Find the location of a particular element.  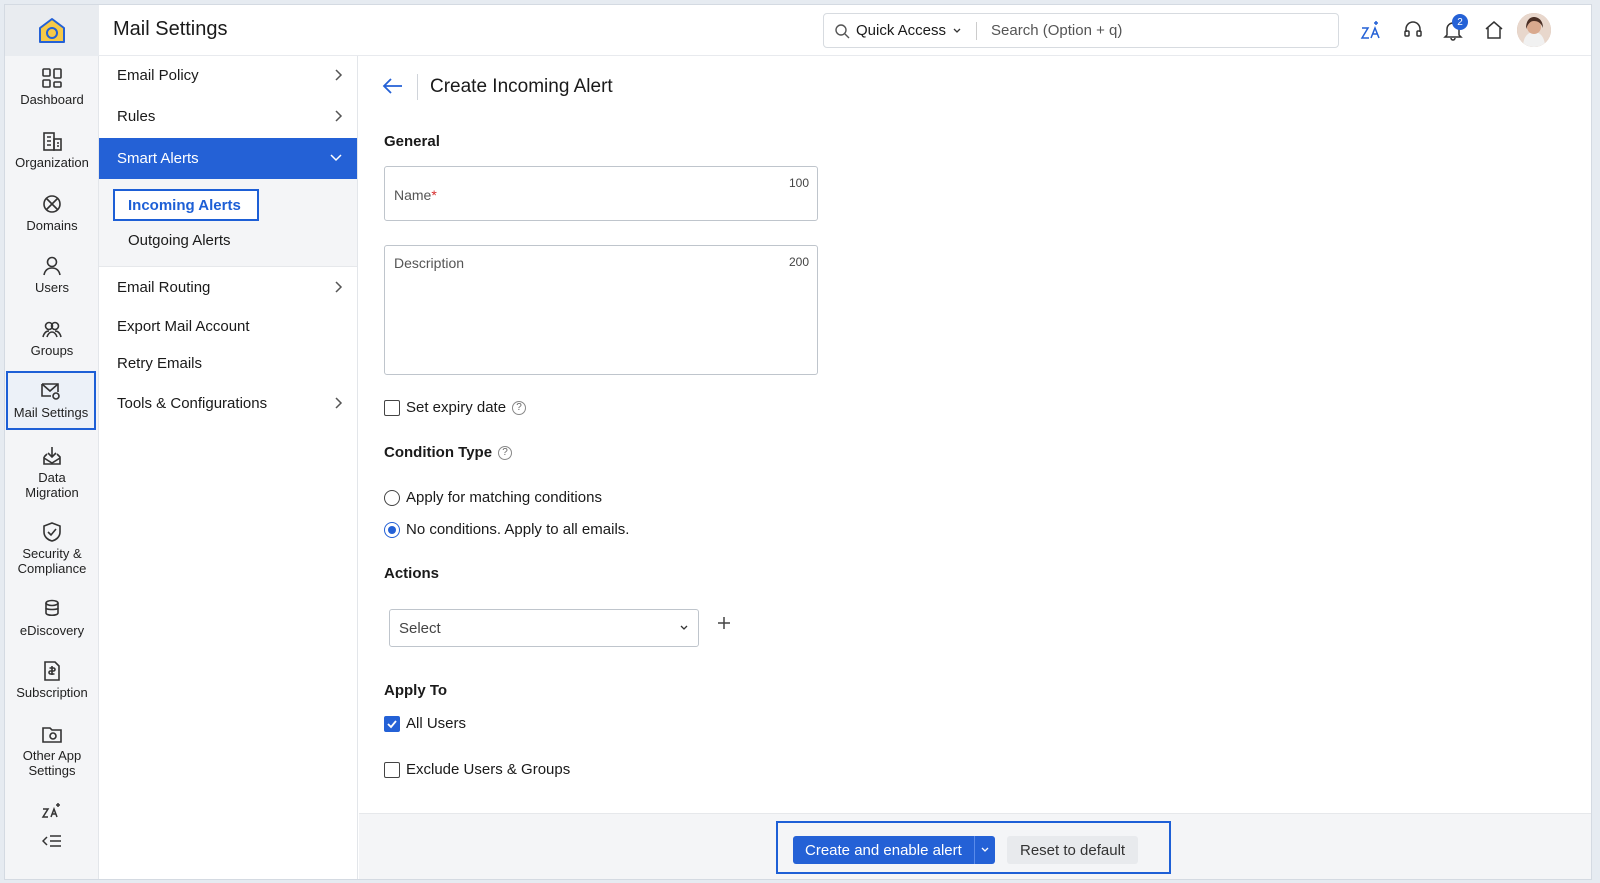

sparkle-icon is located at coordinates (50, 810).